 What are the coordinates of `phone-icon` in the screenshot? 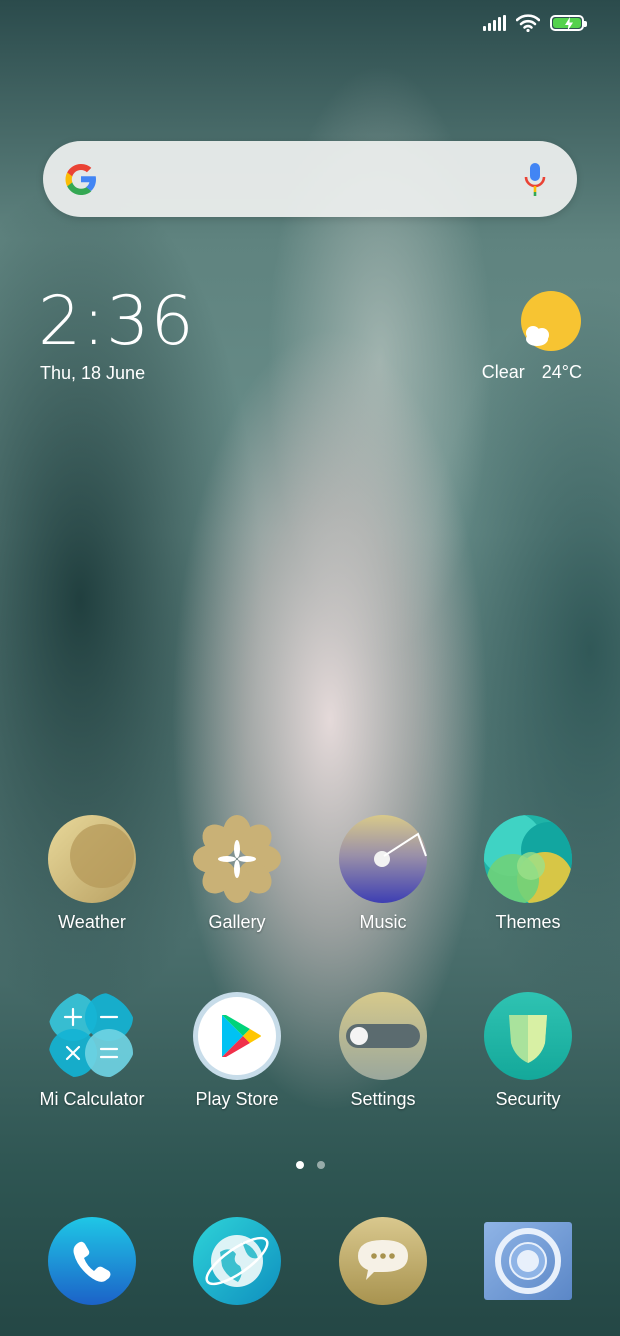 It's located at (92, 1261).